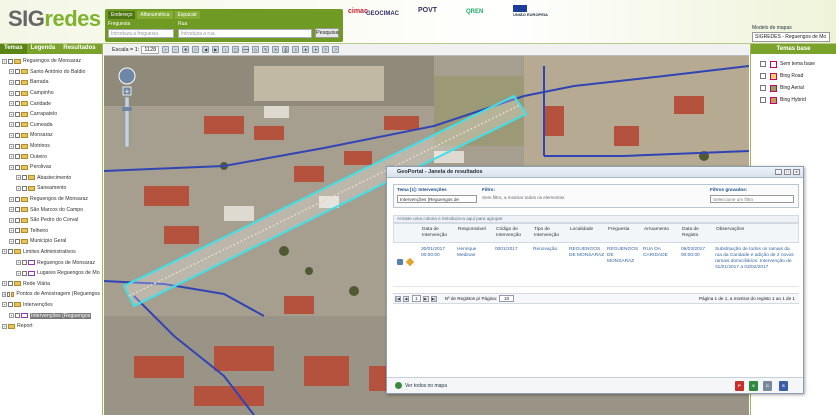 The width and height of the screenshot is (836, 415). What do you see at coordinates (127, 109) in the screenshot?
I see `zoom-slider-handle` at bounding box center [127, 109].